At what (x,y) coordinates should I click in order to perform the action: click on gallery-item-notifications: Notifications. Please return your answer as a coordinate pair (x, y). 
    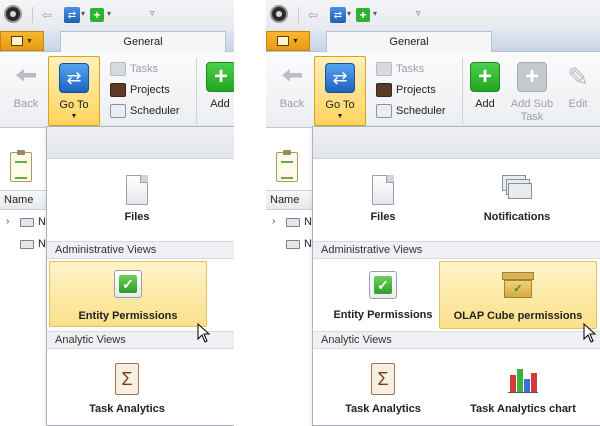
    Looking at the image, I should click on (517, 201).